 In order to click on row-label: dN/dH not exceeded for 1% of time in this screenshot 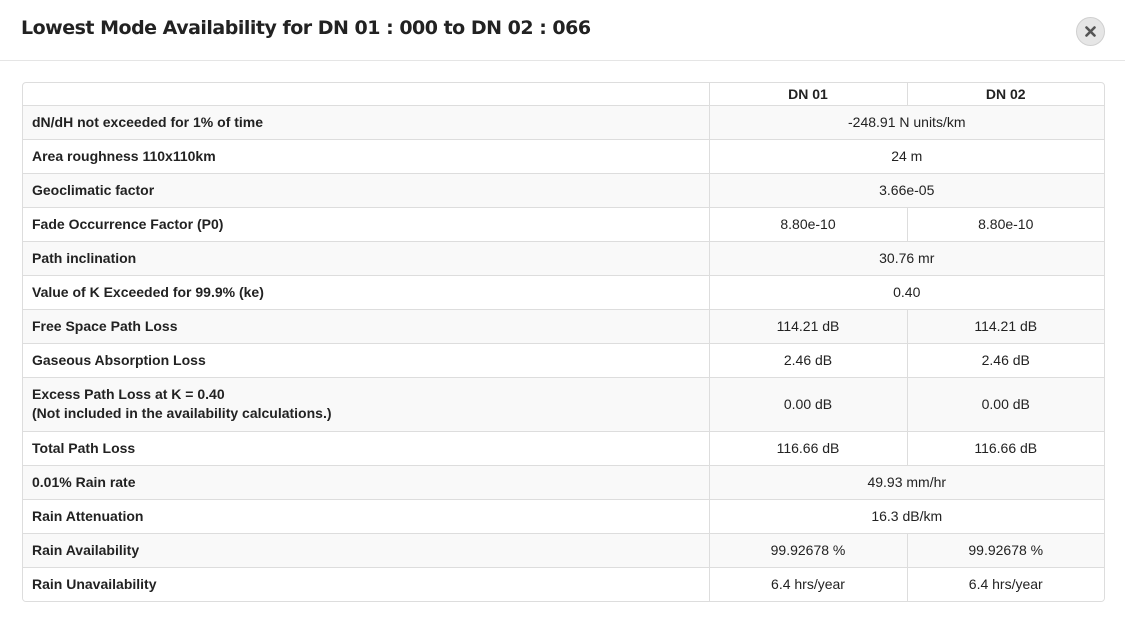, I will do `click(366, 121)`.